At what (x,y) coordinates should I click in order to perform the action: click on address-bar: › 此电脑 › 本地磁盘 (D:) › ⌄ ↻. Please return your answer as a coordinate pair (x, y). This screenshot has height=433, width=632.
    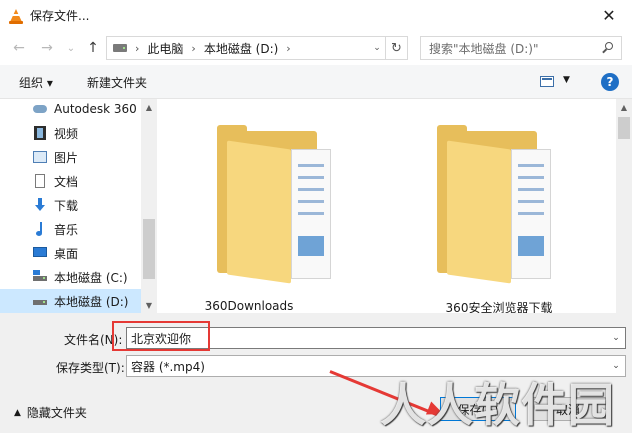
    Looking at the image, I should click on (257, 48).